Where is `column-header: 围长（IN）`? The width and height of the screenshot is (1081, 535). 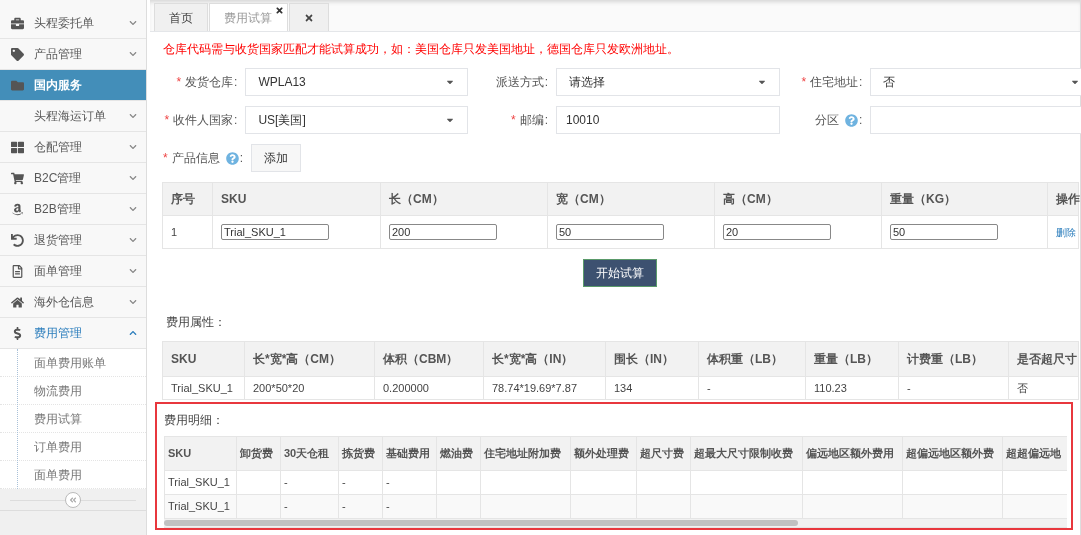
column-header: 围长（IN） is located at coordinates (652, 359).